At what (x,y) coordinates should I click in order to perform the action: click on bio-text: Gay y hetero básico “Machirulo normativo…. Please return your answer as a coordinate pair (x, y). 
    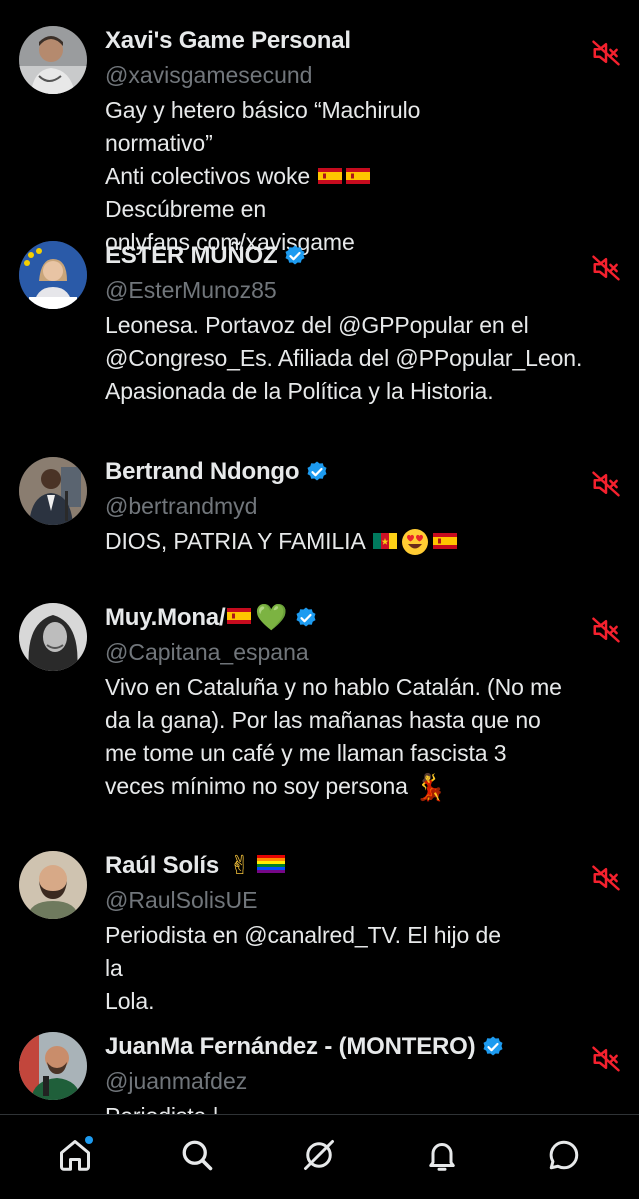
    Looking at the image, I should click on (263, 143).